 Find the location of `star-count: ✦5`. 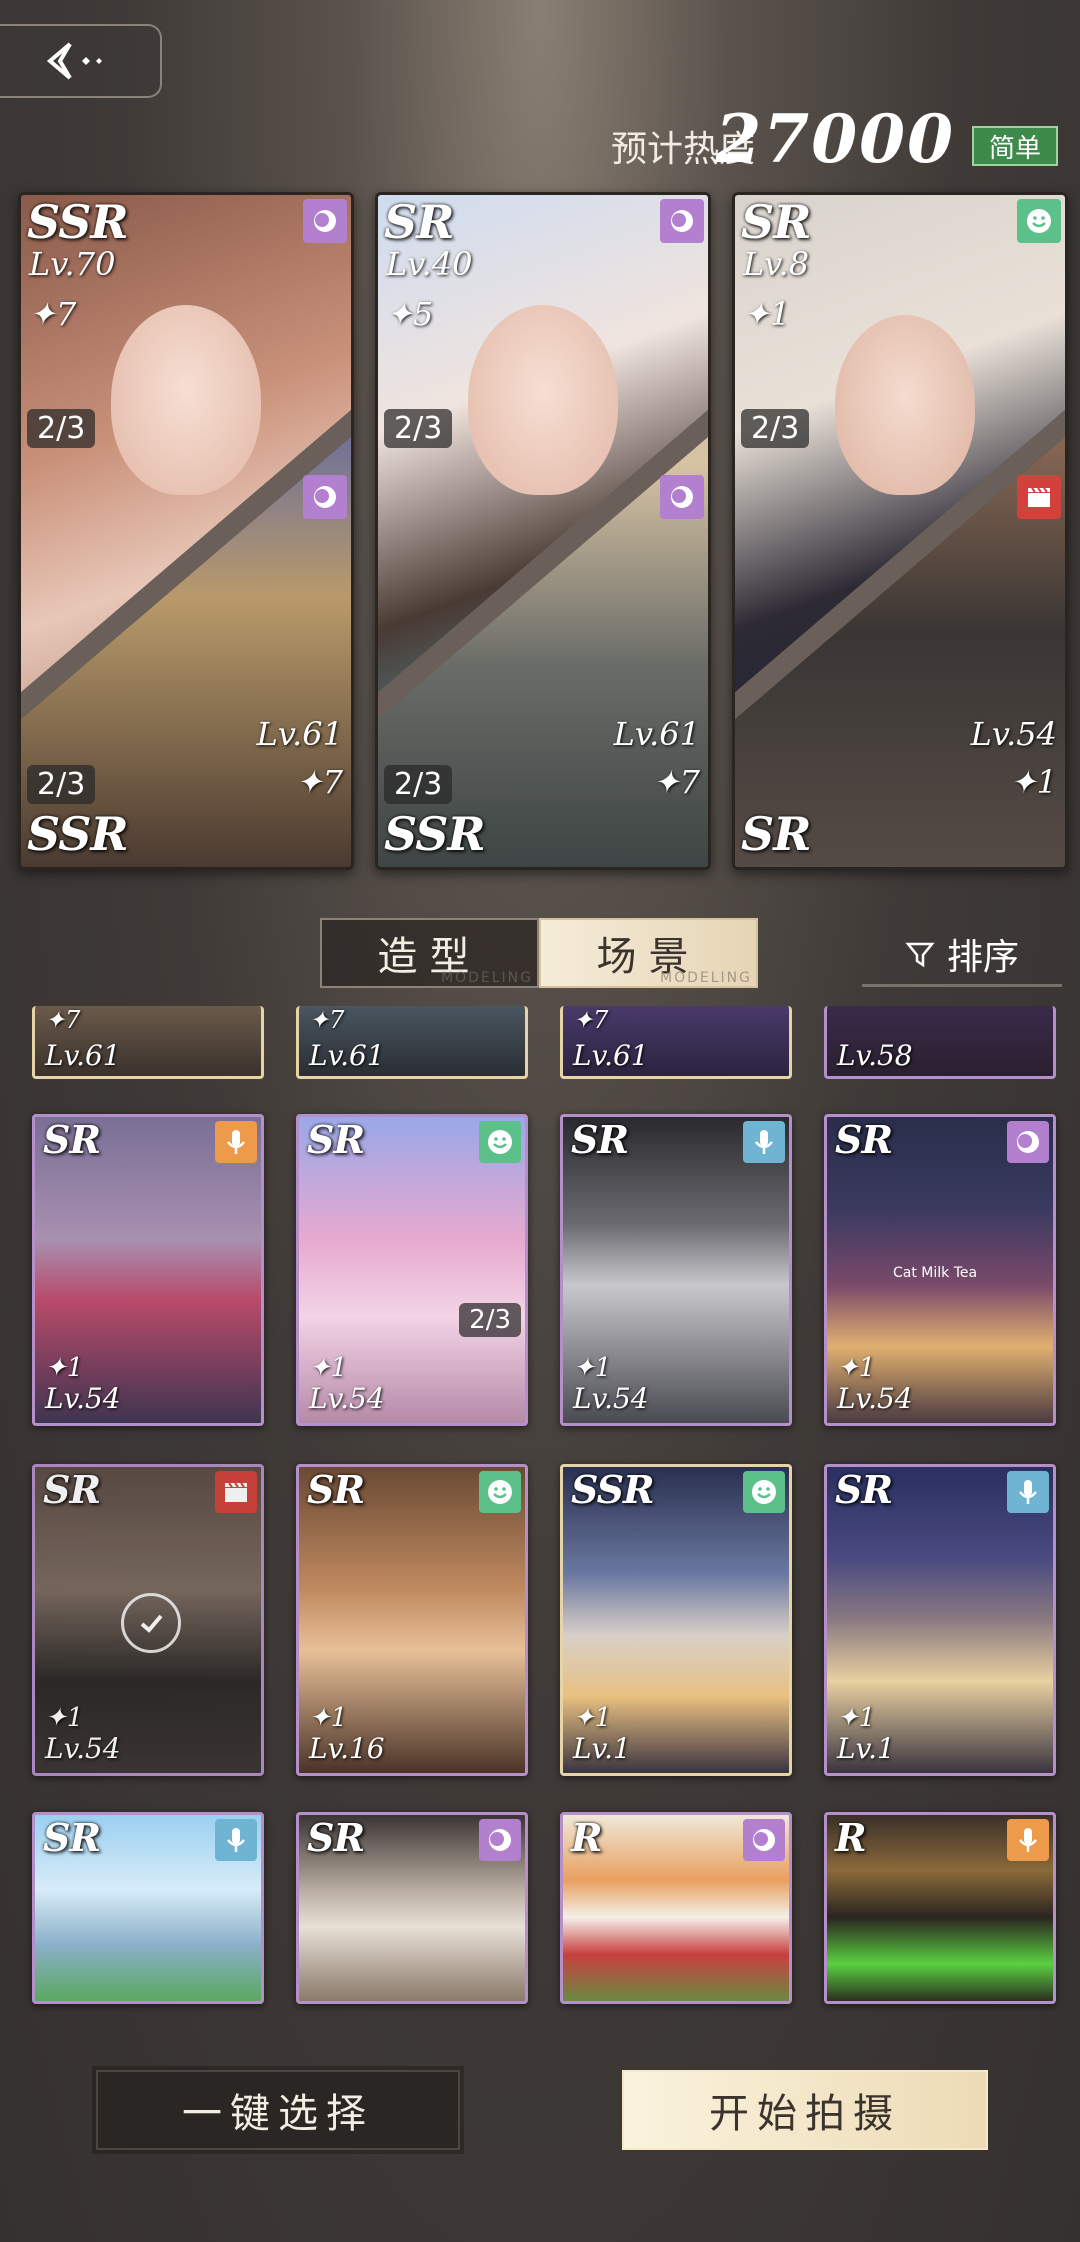

star-count: ✦5 is located at coordinates (410, 314).